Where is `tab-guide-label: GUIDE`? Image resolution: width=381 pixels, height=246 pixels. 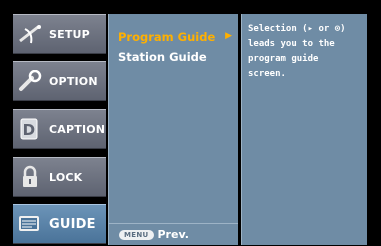
tab-guide-label: GUIDE is located at coordinates (72, 224).